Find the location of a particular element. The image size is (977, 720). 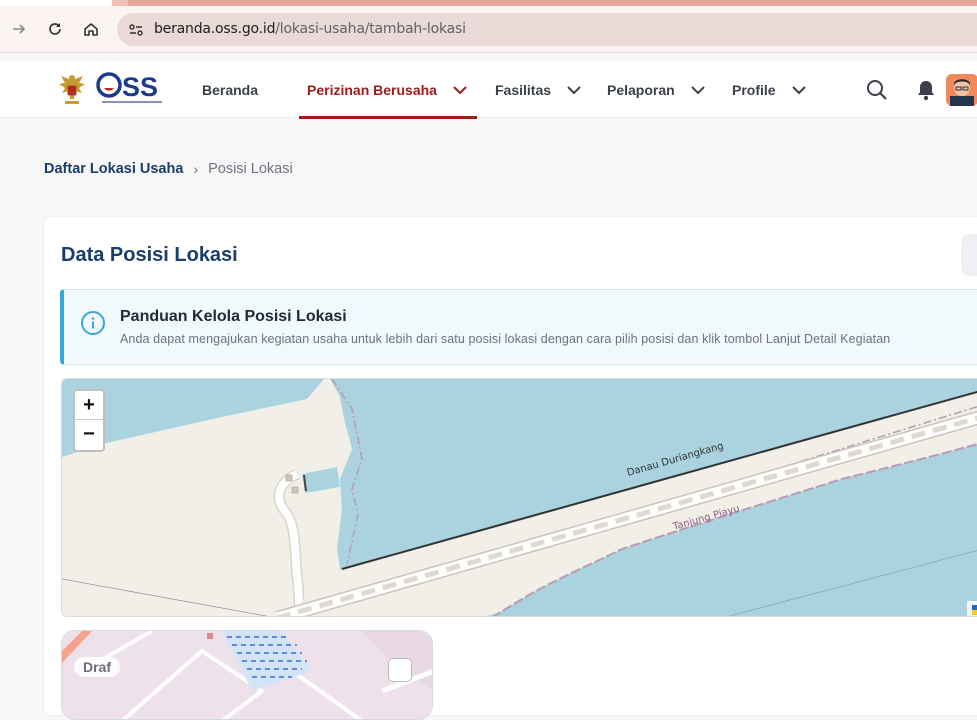

notice-title: Panduan Kelola Posisi Lokasi is located at coordinates (233, 316).